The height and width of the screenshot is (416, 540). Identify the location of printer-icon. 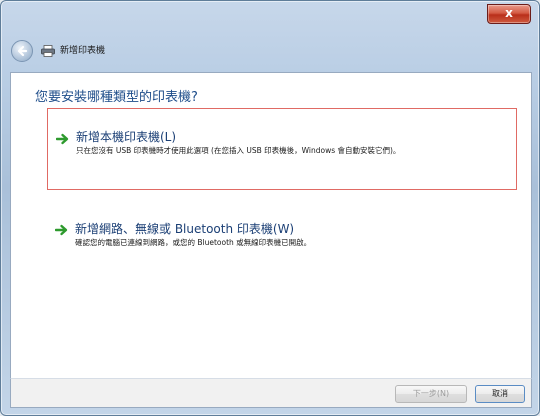
(48, 51).